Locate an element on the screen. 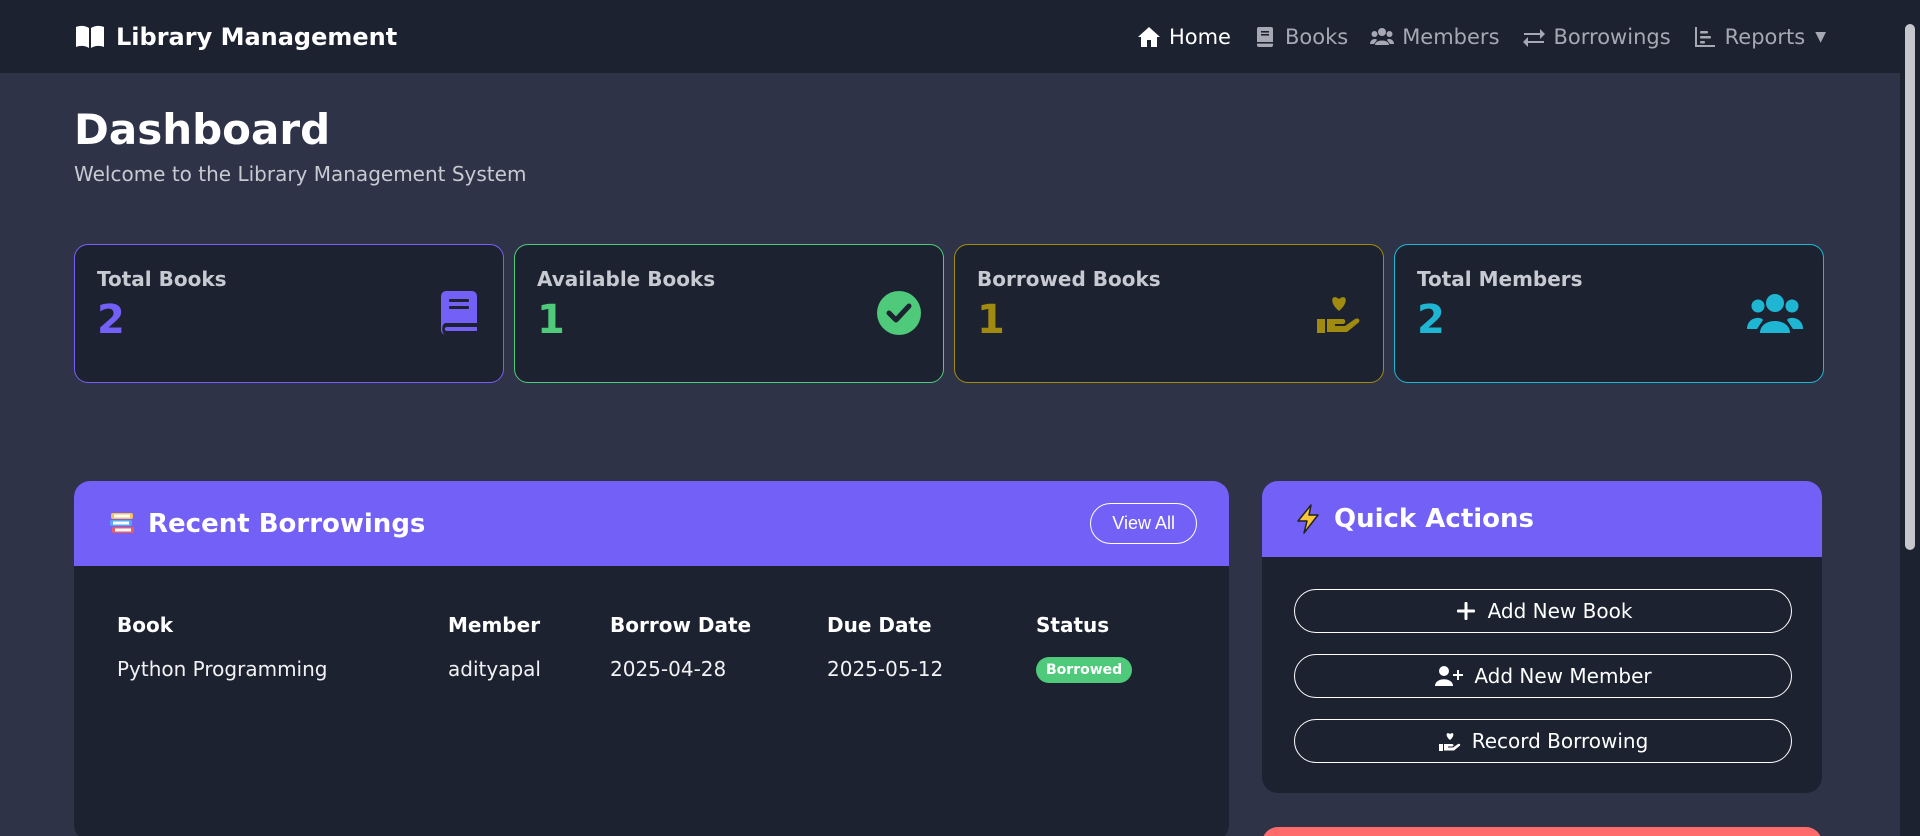 This screenshot has height=836, width=1920. brand: Library Management is located at coordinates (235, 37).